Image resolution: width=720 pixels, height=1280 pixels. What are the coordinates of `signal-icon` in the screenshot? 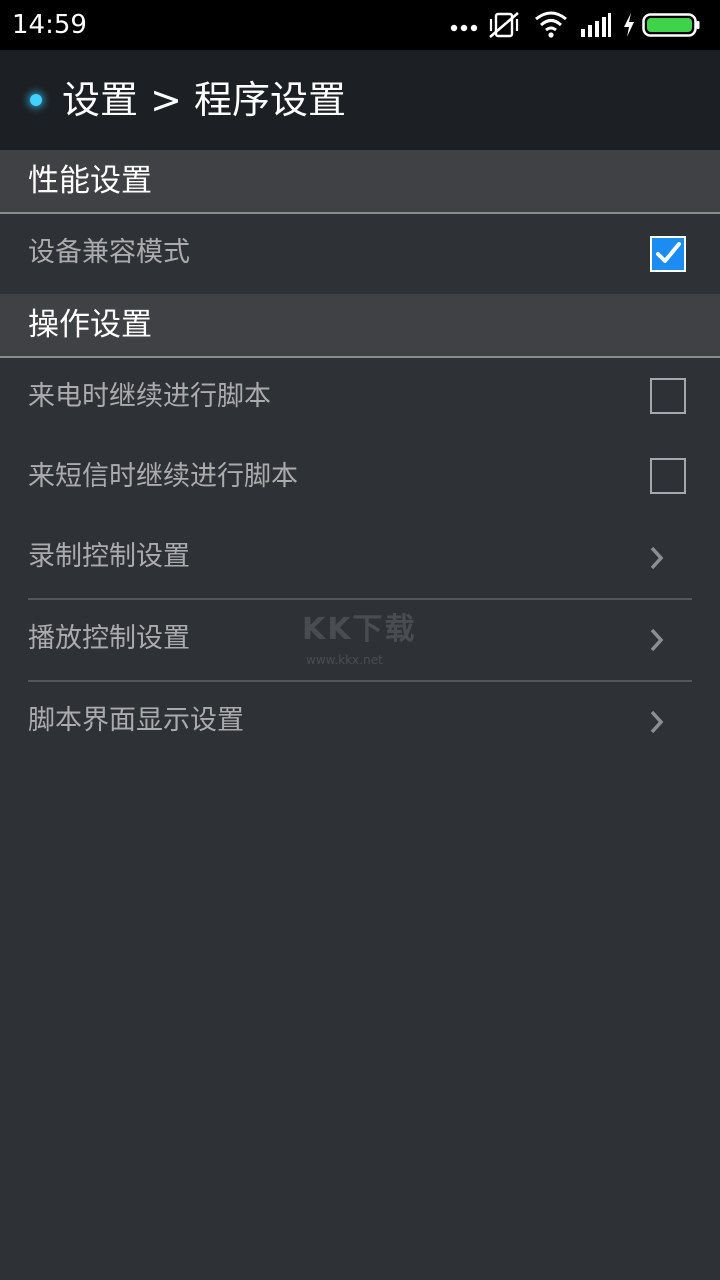 It's located at (596, 25).